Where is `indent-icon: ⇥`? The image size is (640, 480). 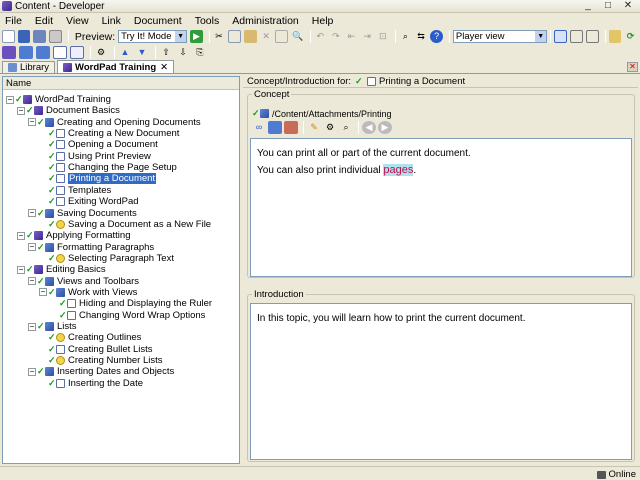
indent-icon: ⇥ is located at coordinates (367, 36).